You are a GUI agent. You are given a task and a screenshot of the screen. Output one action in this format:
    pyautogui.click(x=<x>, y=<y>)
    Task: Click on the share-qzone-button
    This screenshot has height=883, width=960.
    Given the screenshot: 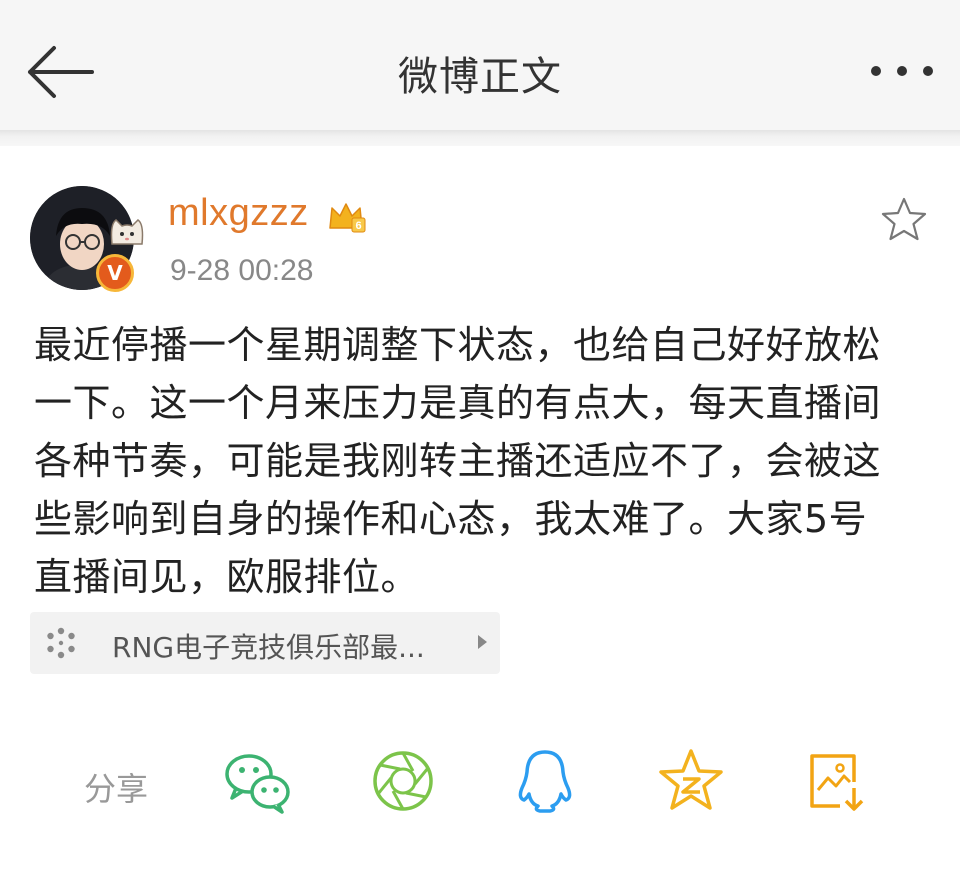 What is the action you would take?
    pyautogui.click(x=691, y=781)
    